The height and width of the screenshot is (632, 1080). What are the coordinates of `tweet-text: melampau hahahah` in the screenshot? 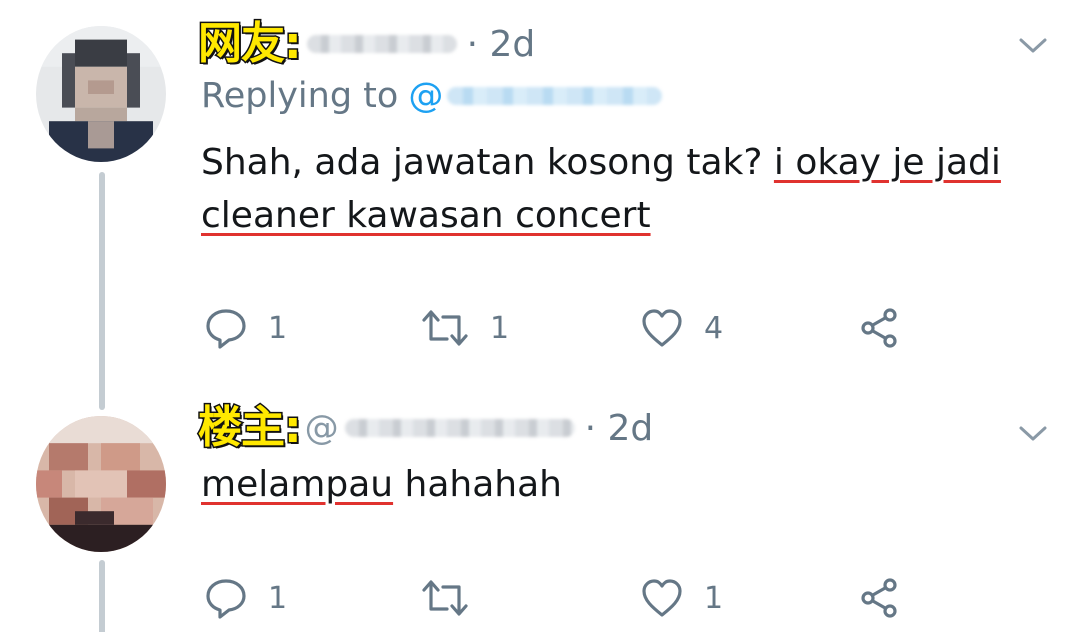 It's located at (381, 484).